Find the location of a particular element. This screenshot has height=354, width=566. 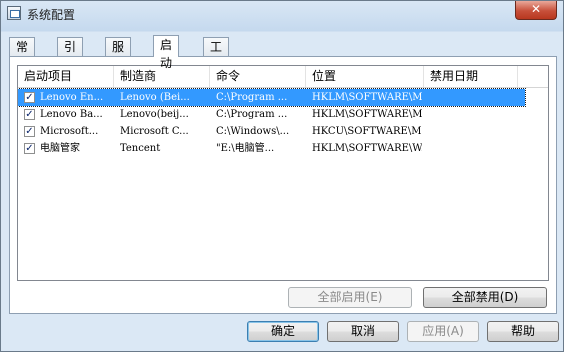

enable-all-button: 全部启用(E) is located at coordinates (350, 297).